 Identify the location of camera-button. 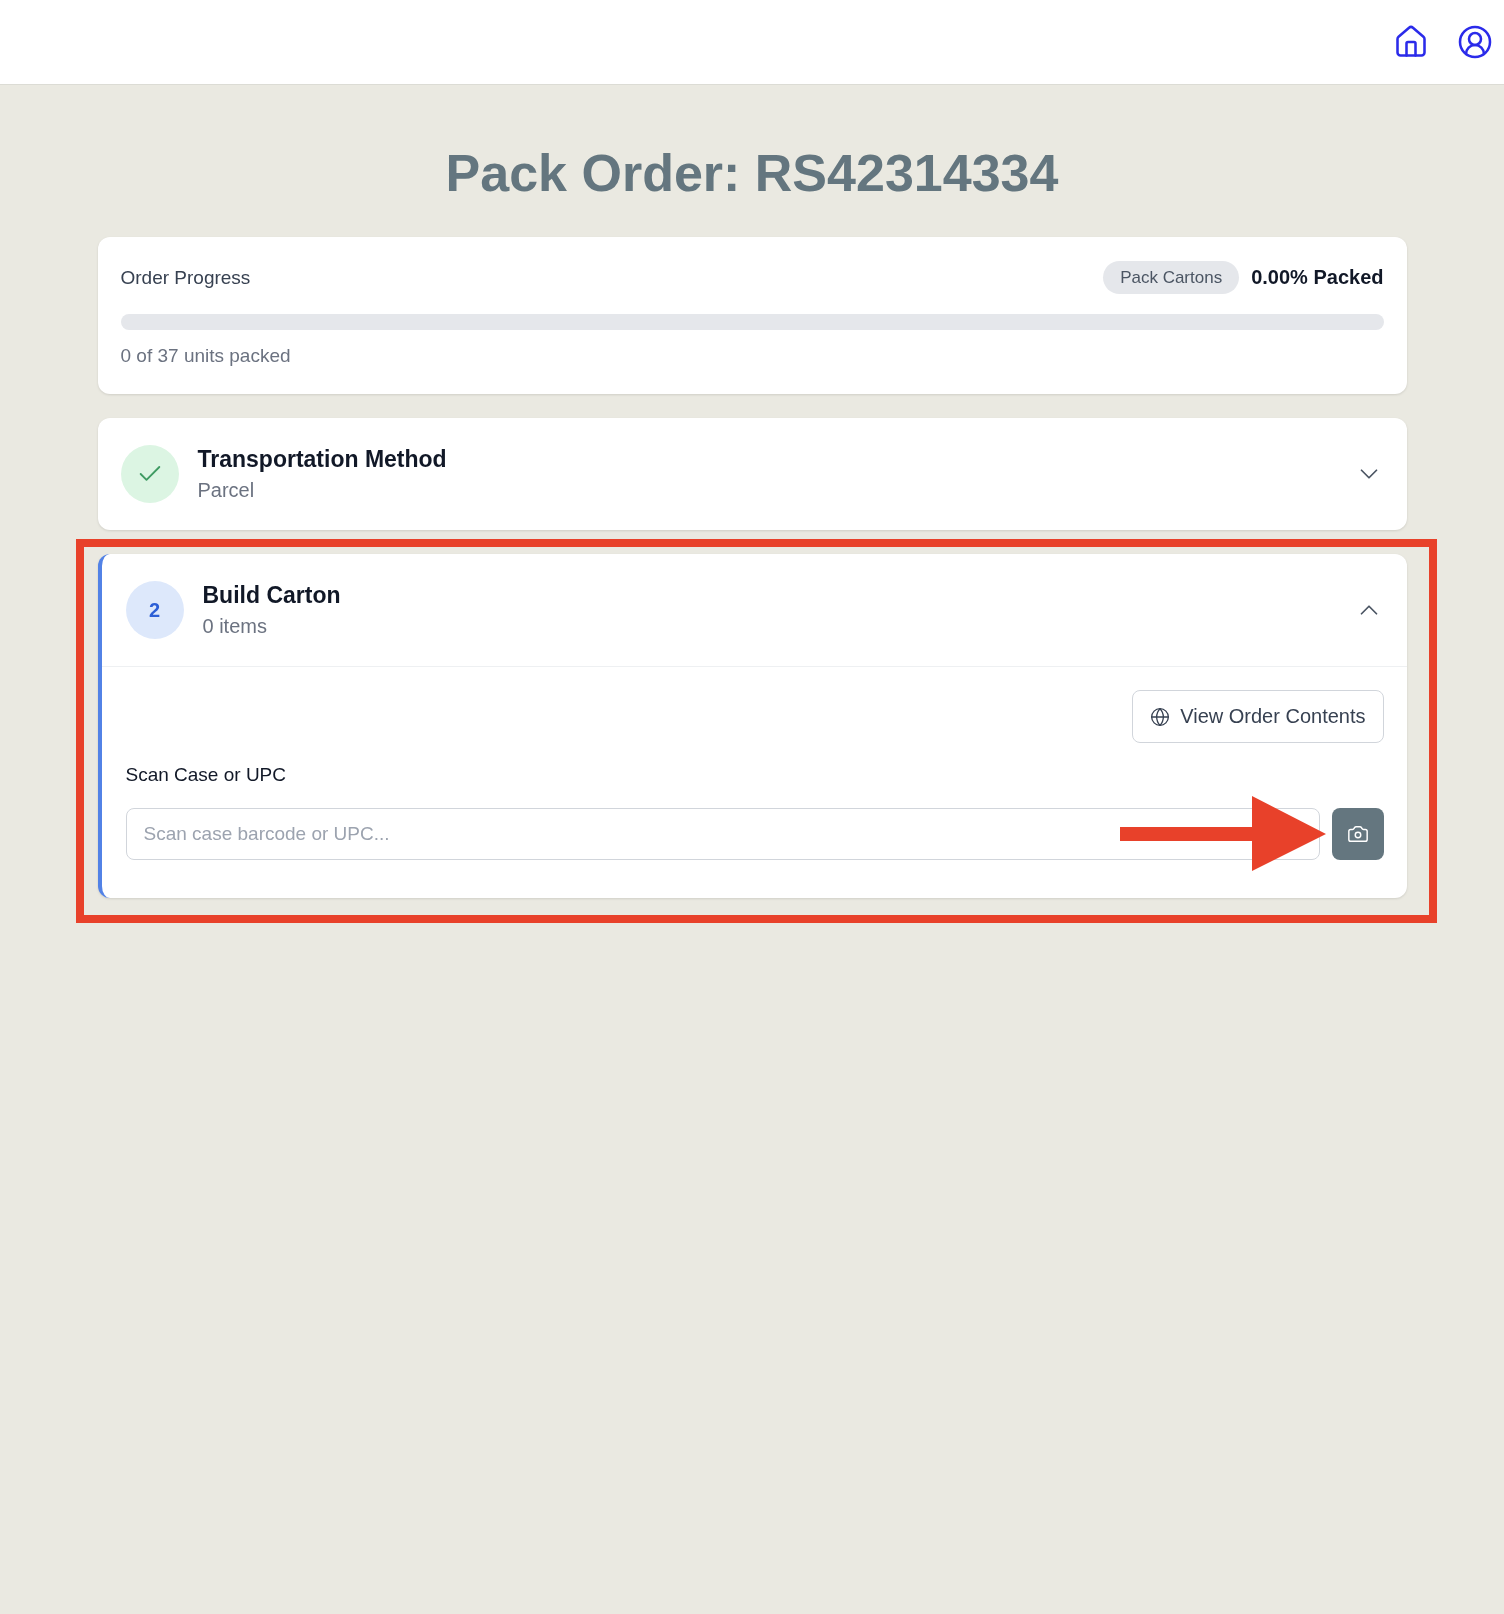
(1357, 834).